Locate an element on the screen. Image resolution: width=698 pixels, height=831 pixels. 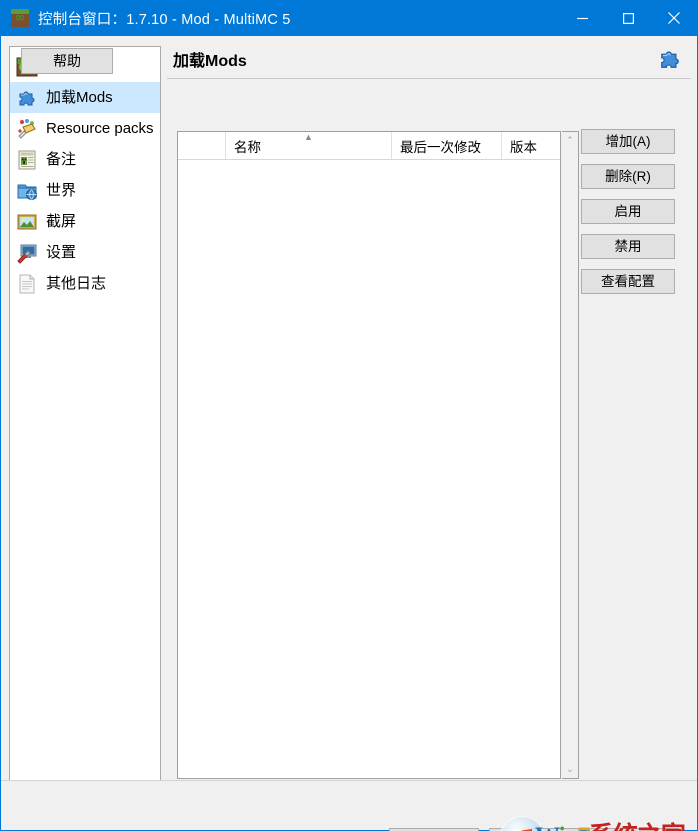
page-title: 加载Mods is located at coordinates (210, 61).